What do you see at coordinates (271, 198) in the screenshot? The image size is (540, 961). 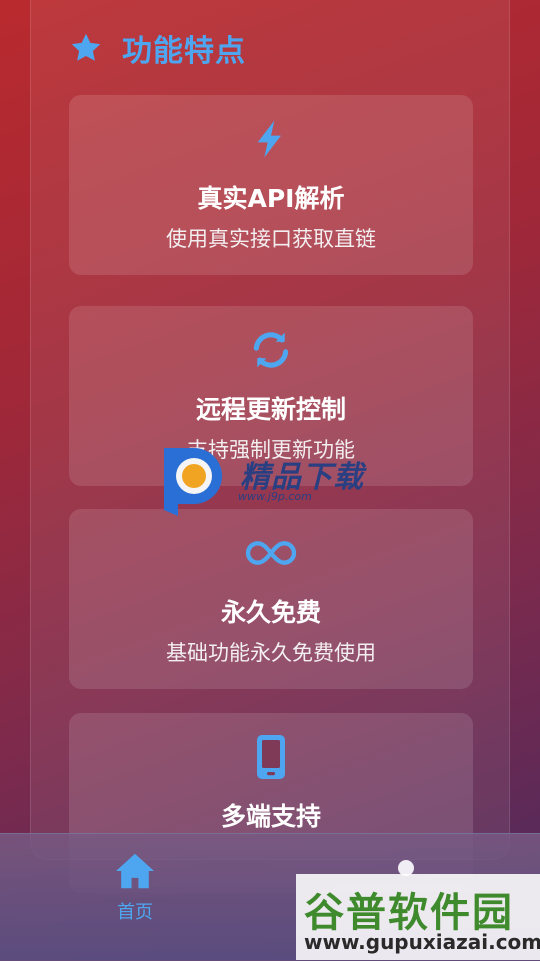 I see `feature-title: 真实API解析` at bounding box center [271, 198].